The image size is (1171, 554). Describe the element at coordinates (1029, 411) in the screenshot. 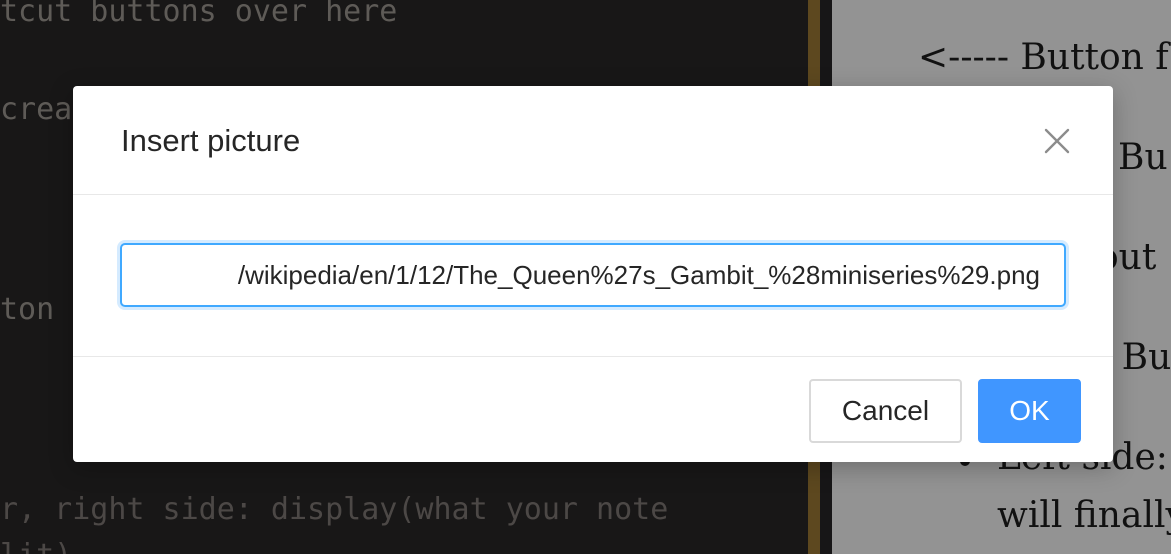

I see `ok-button: OK` at that location.